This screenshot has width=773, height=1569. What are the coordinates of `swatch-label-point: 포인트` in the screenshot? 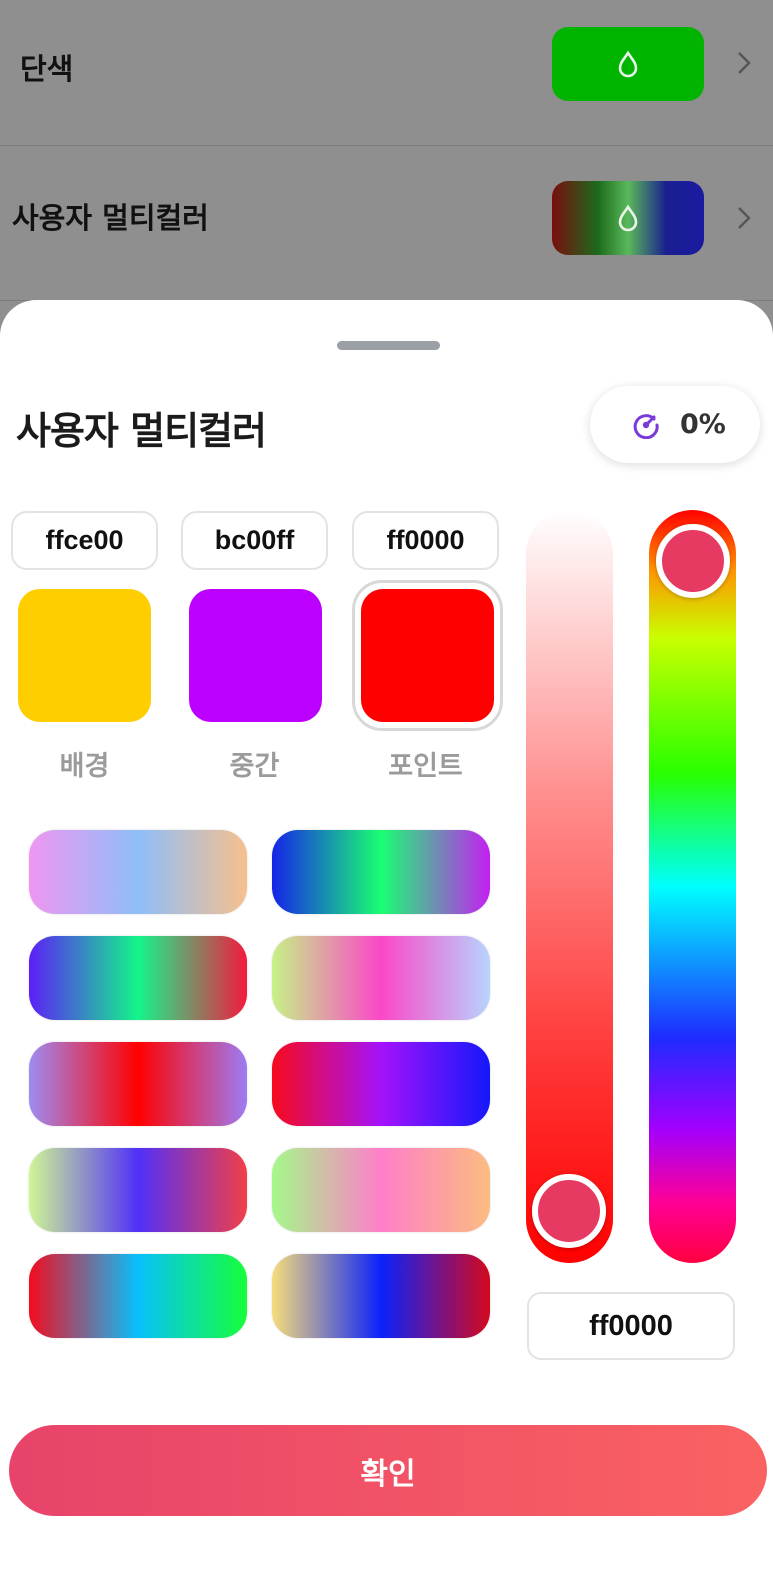 It's located at (425, 766).